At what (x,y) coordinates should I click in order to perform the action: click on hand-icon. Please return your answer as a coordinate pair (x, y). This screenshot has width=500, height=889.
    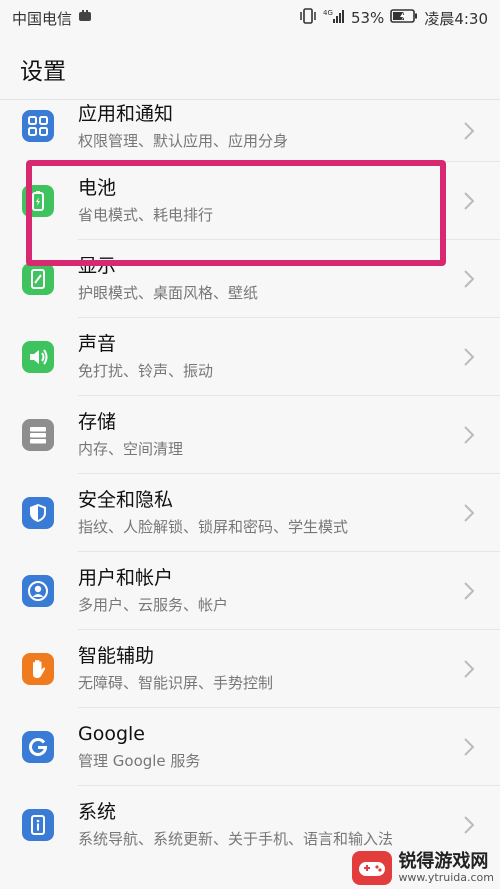
    Looking at the image, I should click on (38, 669).